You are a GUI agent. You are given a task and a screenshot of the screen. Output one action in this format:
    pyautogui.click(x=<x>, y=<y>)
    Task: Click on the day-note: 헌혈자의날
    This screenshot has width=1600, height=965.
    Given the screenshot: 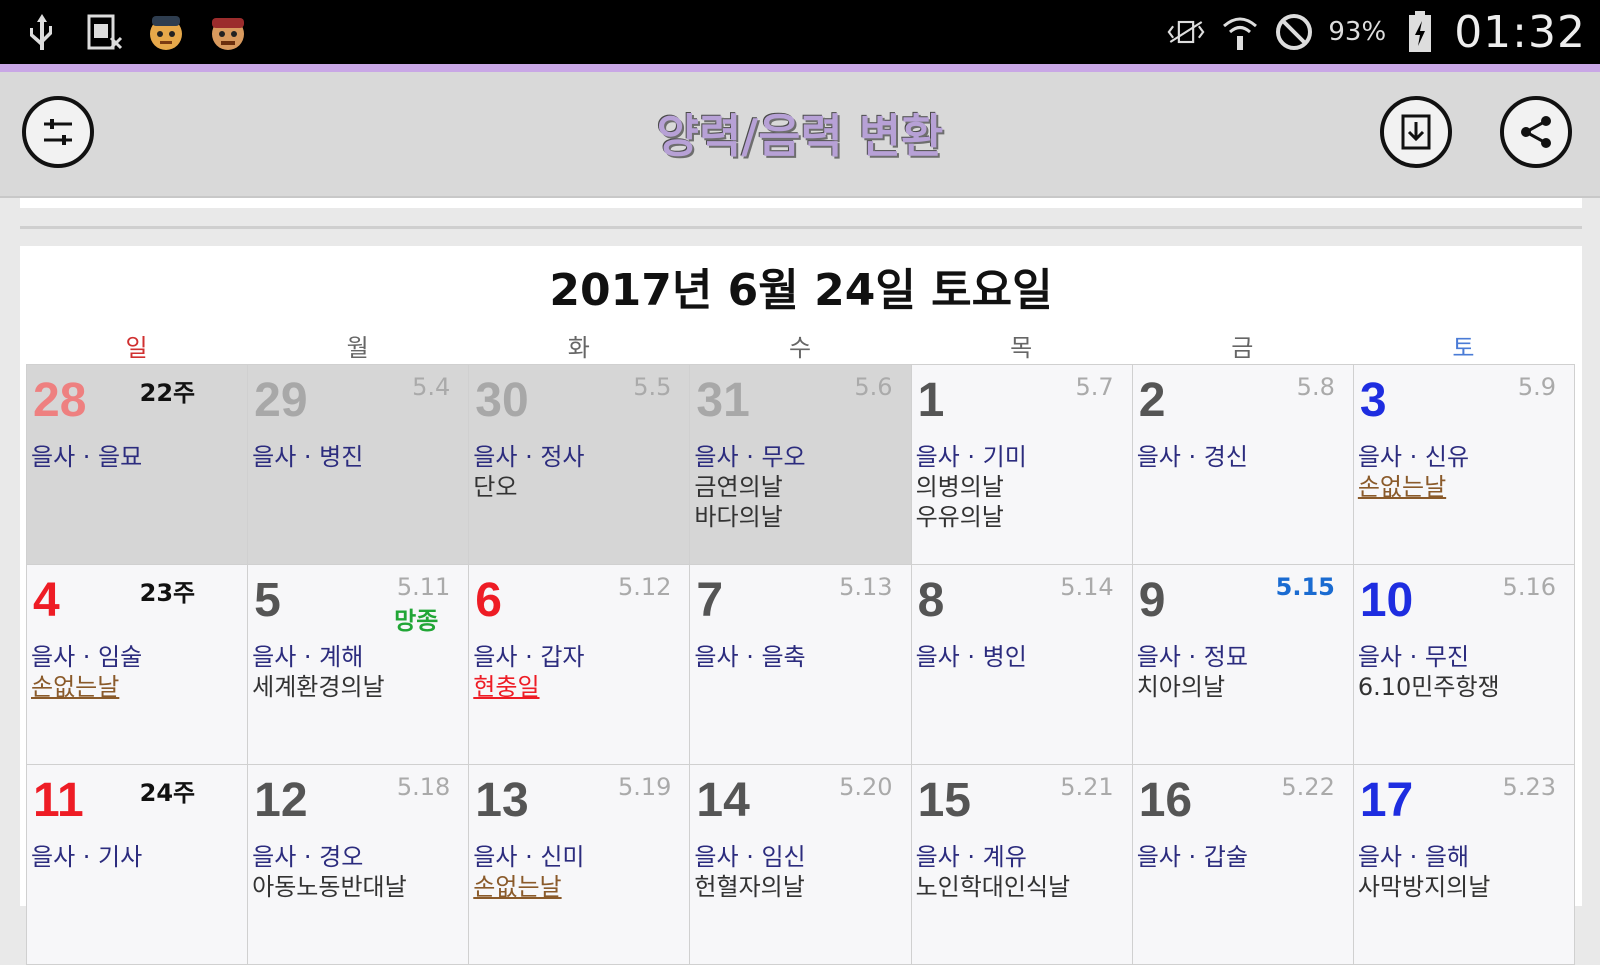 What is the action you would take?
    pyautogui.click(x=749, y=887)
    